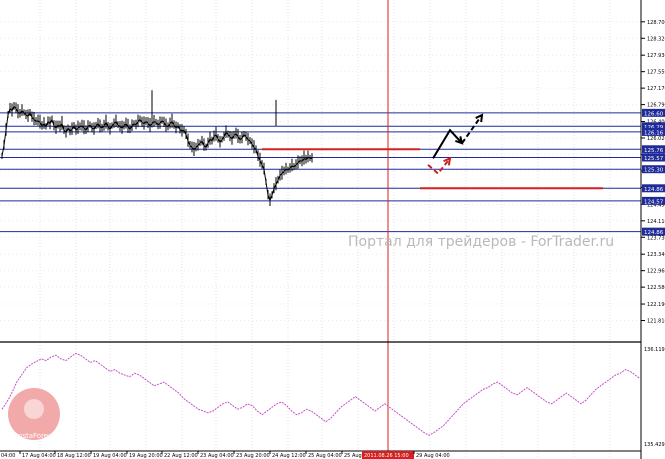 The width and height of the screenshot is (665, 459). What do you see at coordinates (654, 171) in the screenshot?
I see `level-label-text: 125.30` at bounding box center [654, 171].